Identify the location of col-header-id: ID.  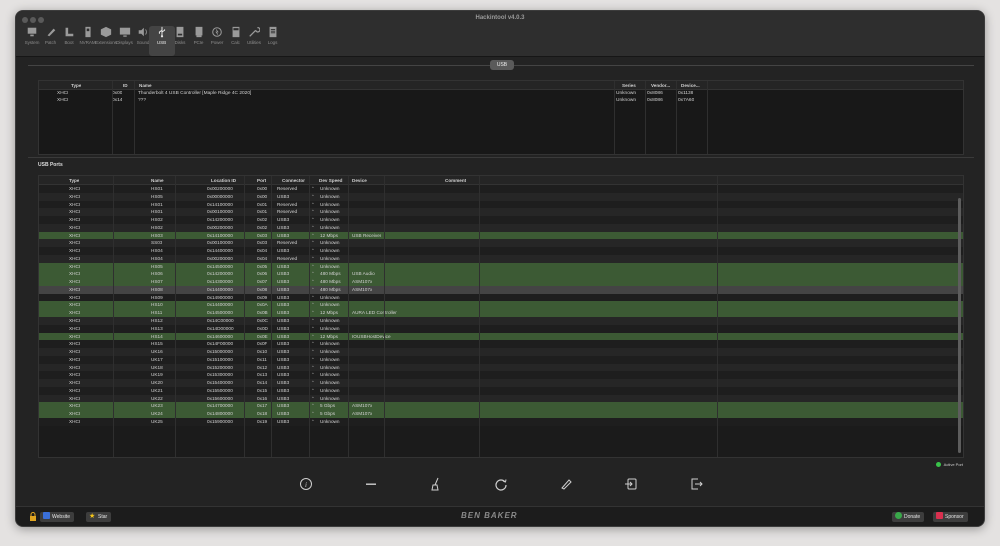
(125, 85).